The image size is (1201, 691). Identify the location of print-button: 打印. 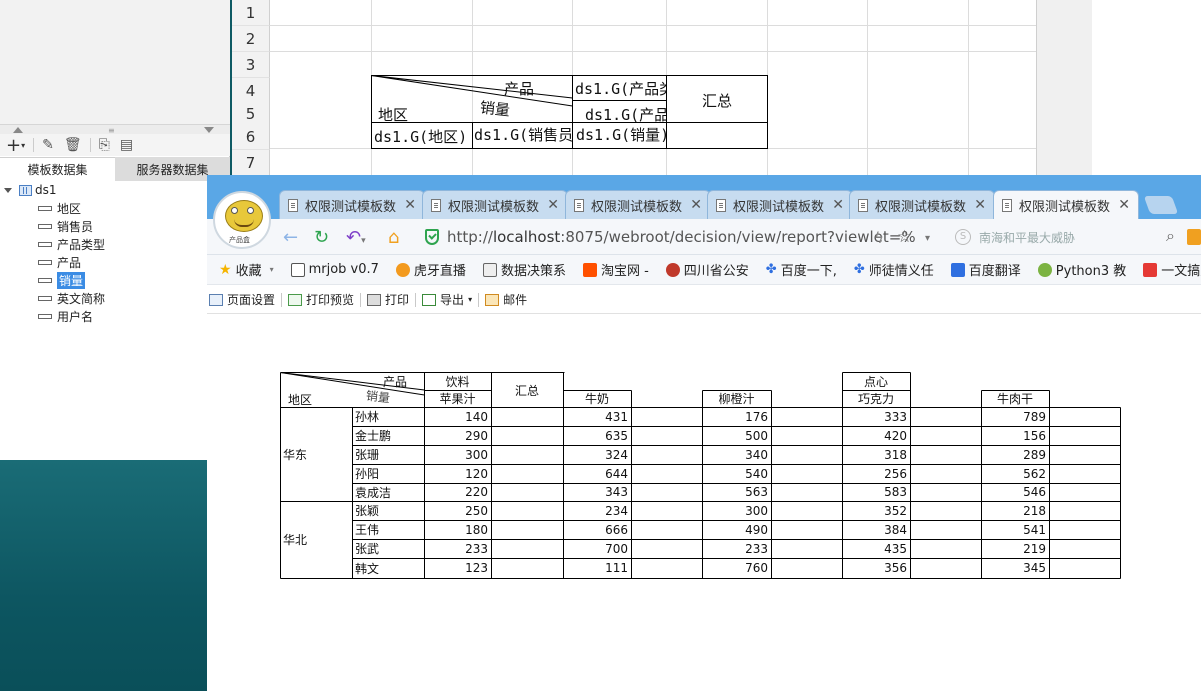
(388, 299).